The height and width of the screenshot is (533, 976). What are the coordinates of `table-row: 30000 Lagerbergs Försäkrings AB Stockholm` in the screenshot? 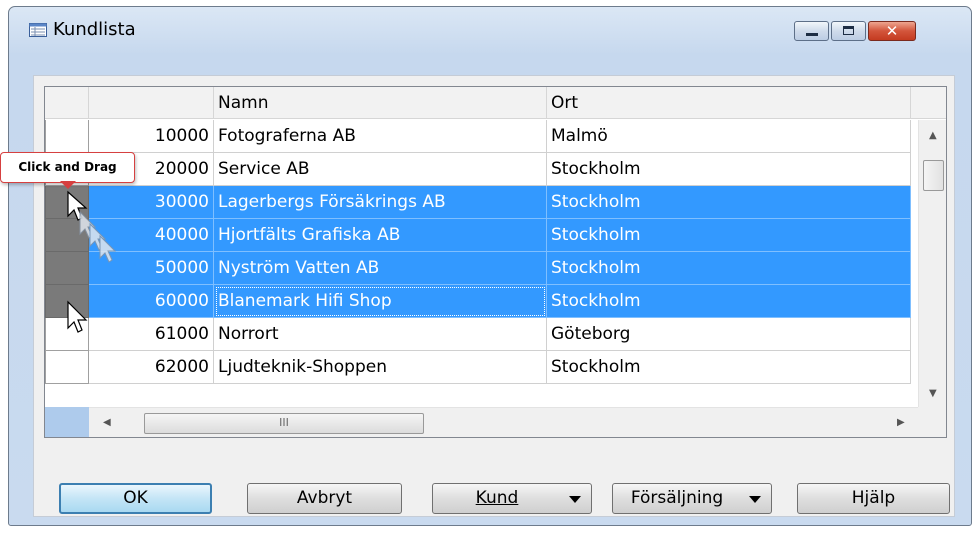 It's located at (478, 202).